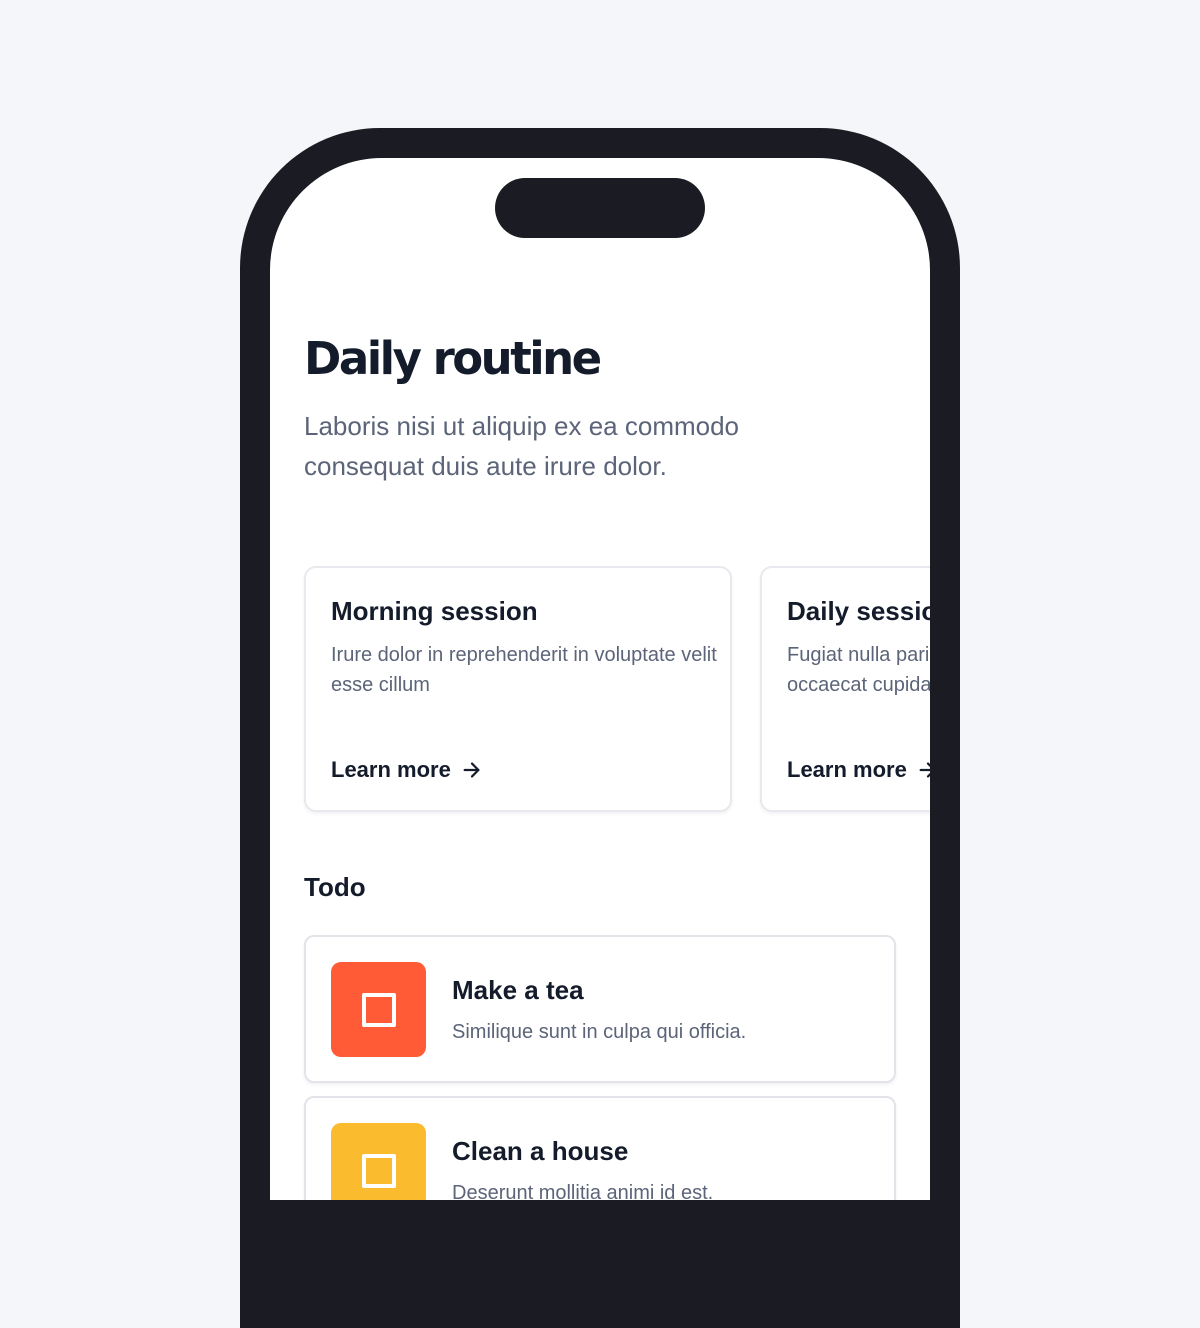  What do you see at coordinates (599, 1032) in the screenshot?
I see `todo-item-description: Similique sunt in culpa qui officia.` at bounding box center [599, 1032].